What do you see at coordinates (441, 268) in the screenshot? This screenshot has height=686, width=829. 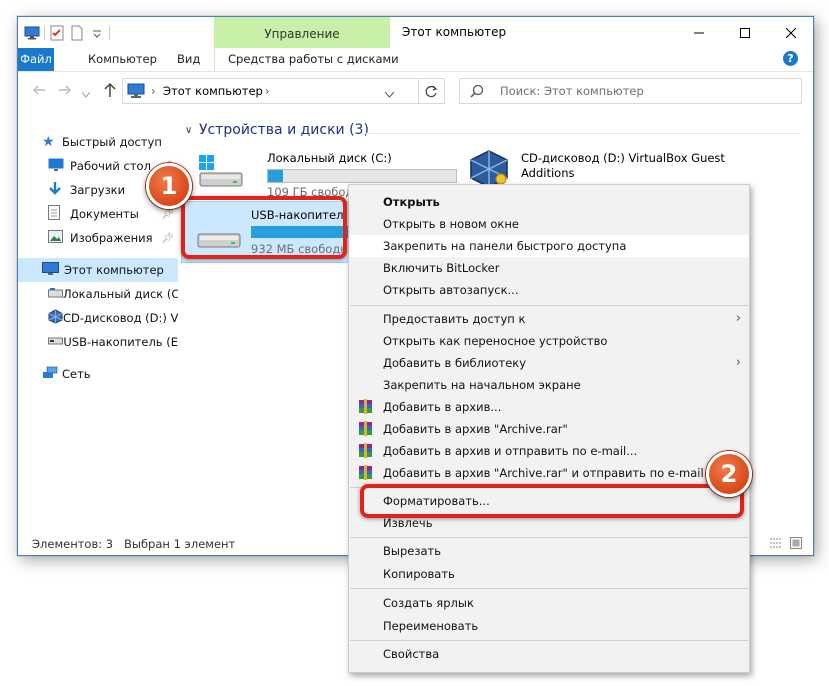 I see `menu-item-label: Включить BitLocker` at bounding box center [441, 268].